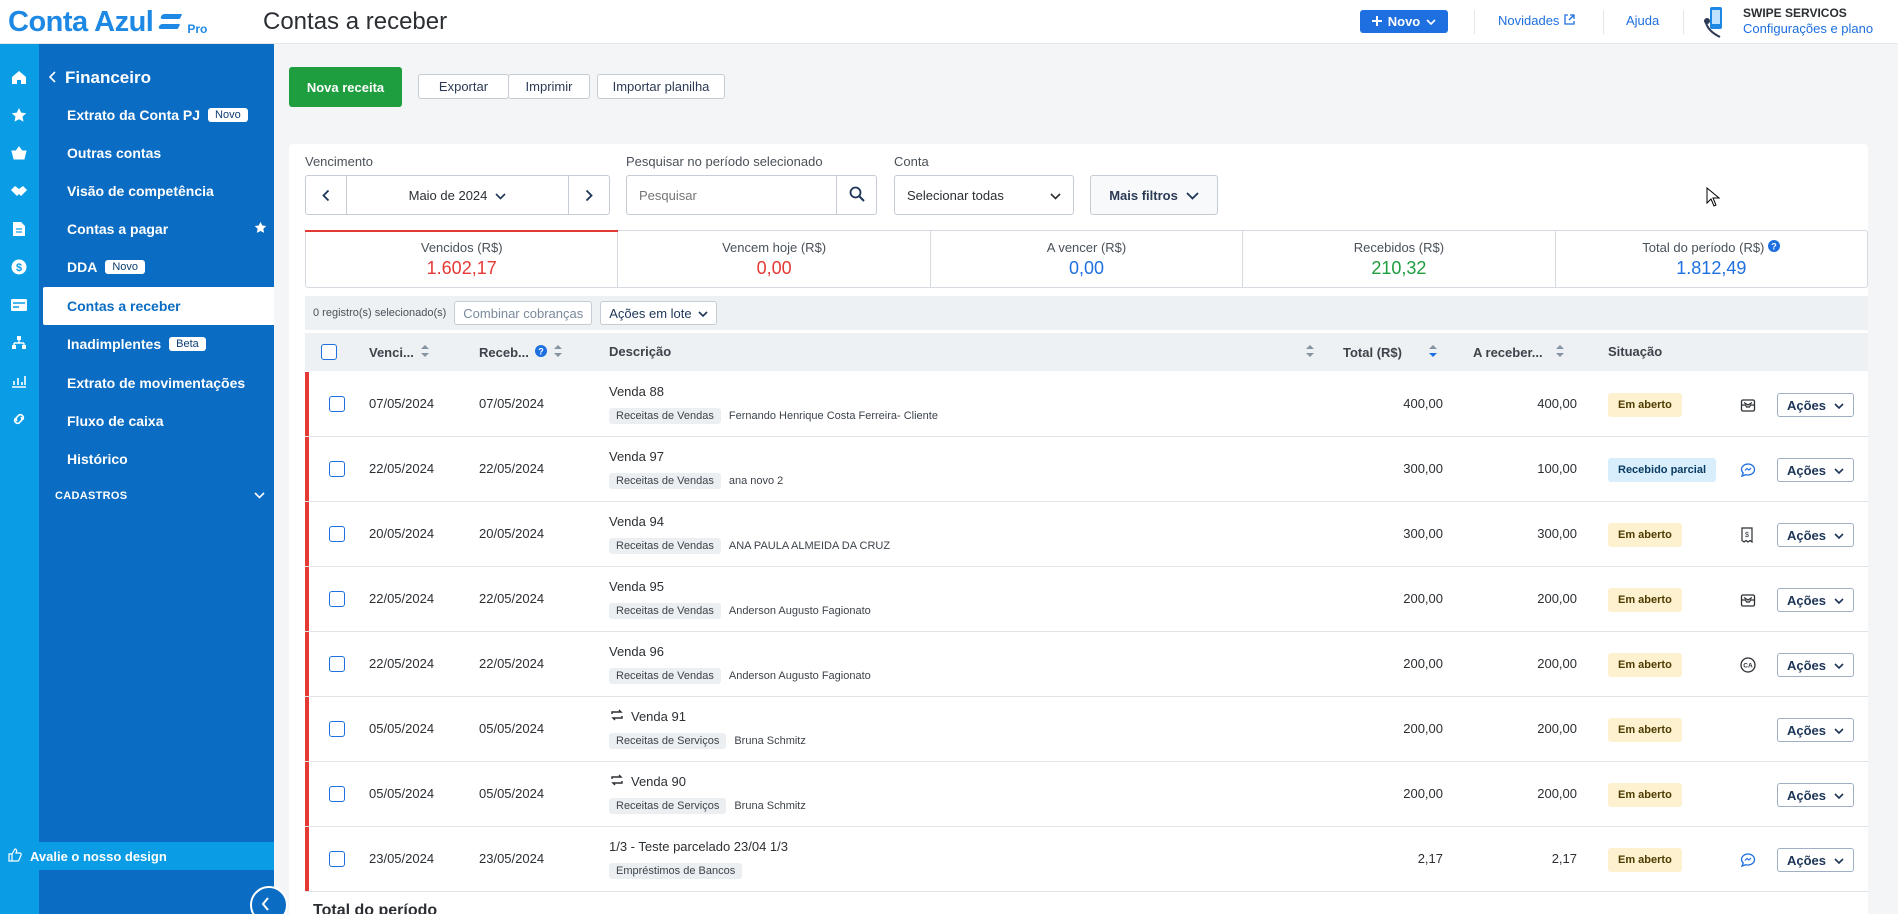  I want to click on description: Venda 95, so click(636, 586).